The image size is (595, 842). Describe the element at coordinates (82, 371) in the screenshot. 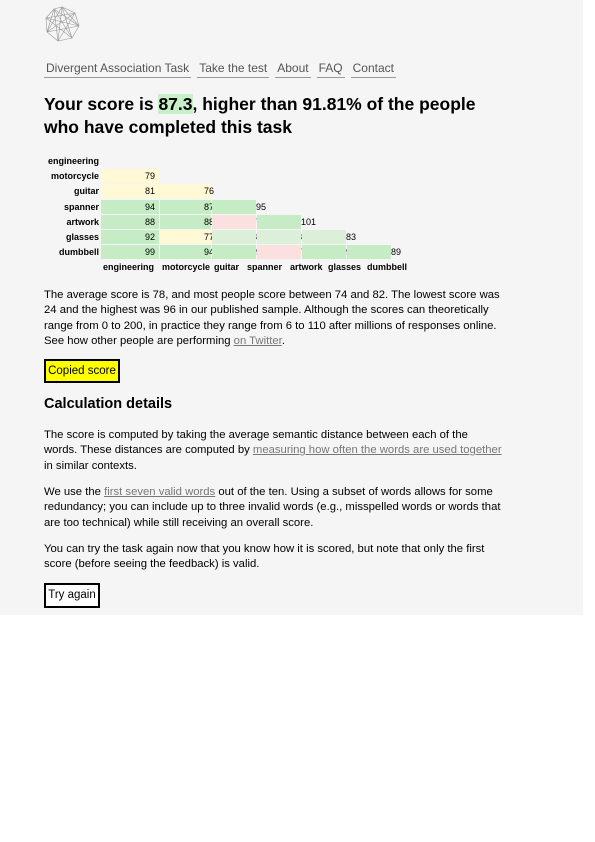

I see `copy-score-button: Copied score` at that location.